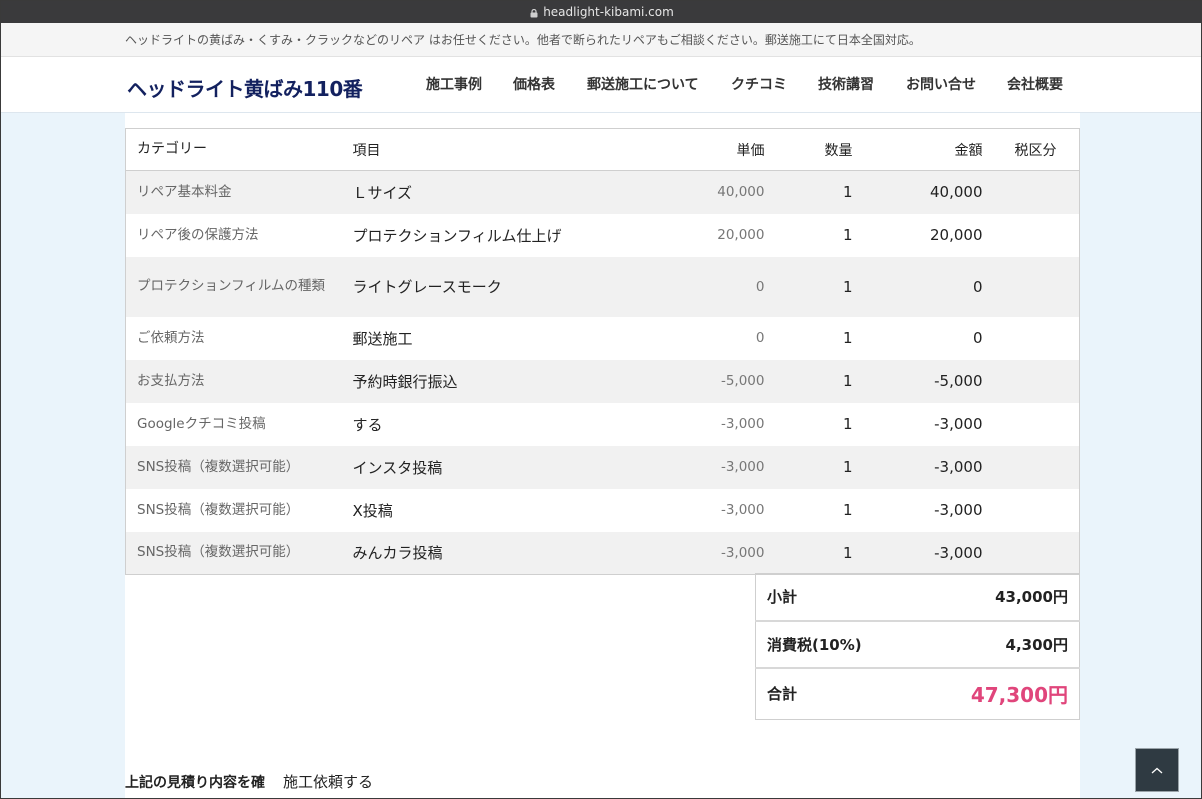 This screenshot has height=799, width=1202. I want to click on lock-icon, so click(534, 12).